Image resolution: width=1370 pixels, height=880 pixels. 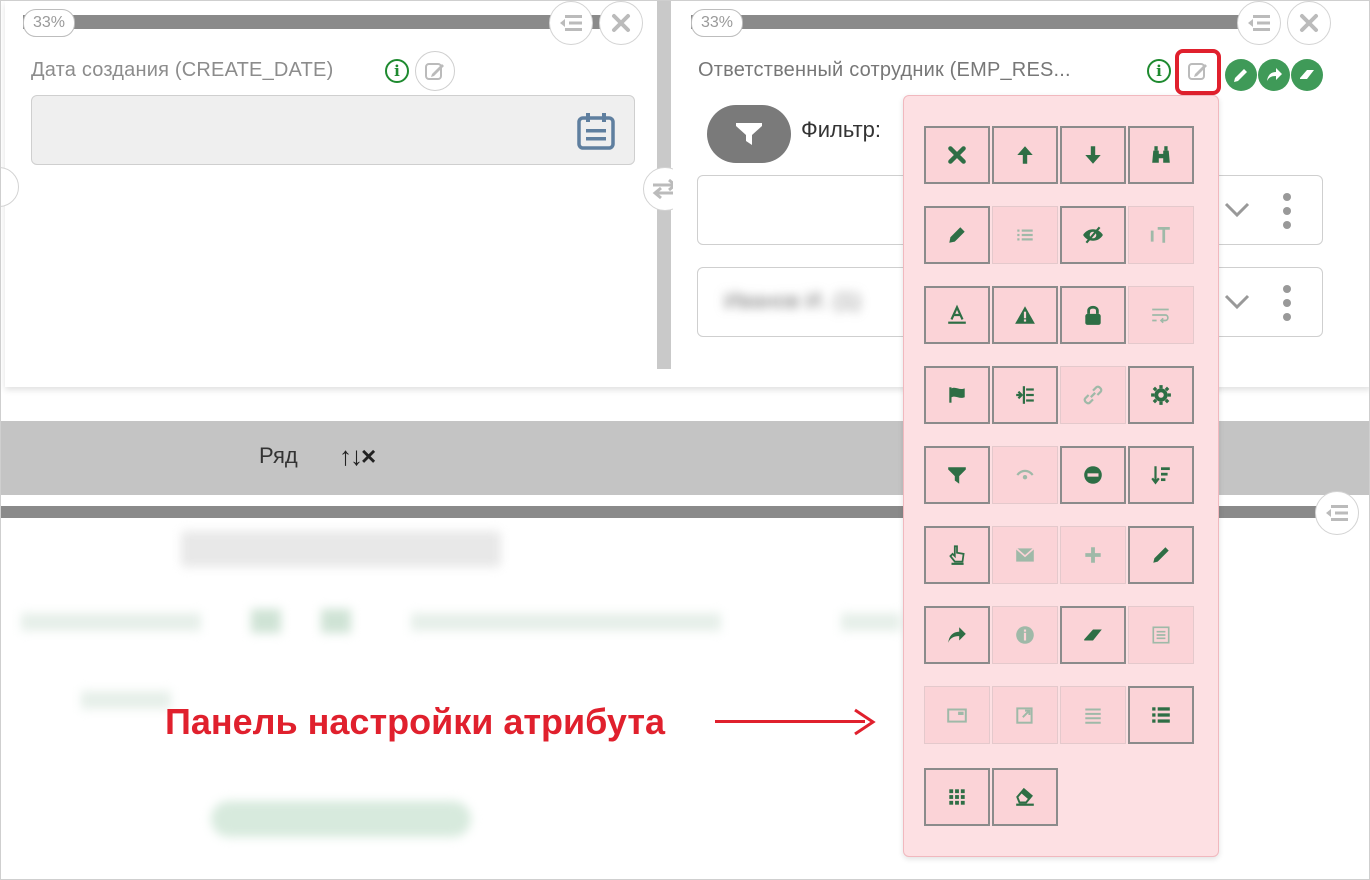 I want to click on panel-button-share, so click(x=957, y=635).